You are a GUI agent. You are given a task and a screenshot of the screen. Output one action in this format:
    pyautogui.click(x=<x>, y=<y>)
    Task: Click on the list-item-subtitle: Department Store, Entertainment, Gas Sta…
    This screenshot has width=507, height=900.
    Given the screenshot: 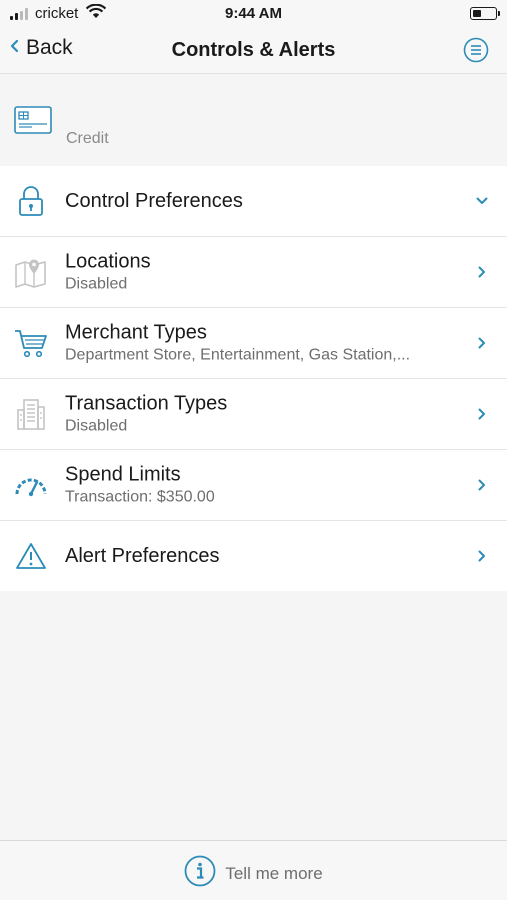 What is the action you would take?
    pyautogui.click(x=238, y=355)
    